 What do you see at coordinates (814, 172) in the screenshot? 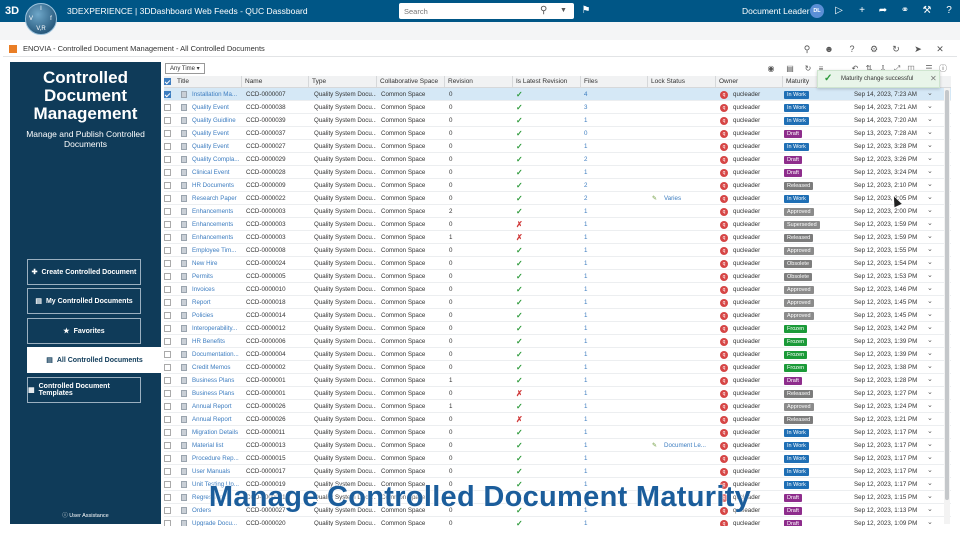
I see `cell-maturity: Draft` at bounding box center [814, 172].